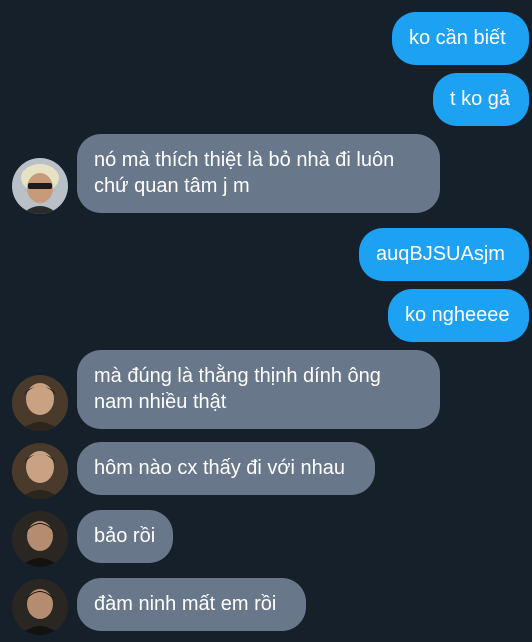 The height and width of the screenshot is (642, 532). What do you see at coordinates (458, 315) in the screenshot?
I see `outgoing-message-bubble: ko ngheeee` at bounding box center [458, 315].